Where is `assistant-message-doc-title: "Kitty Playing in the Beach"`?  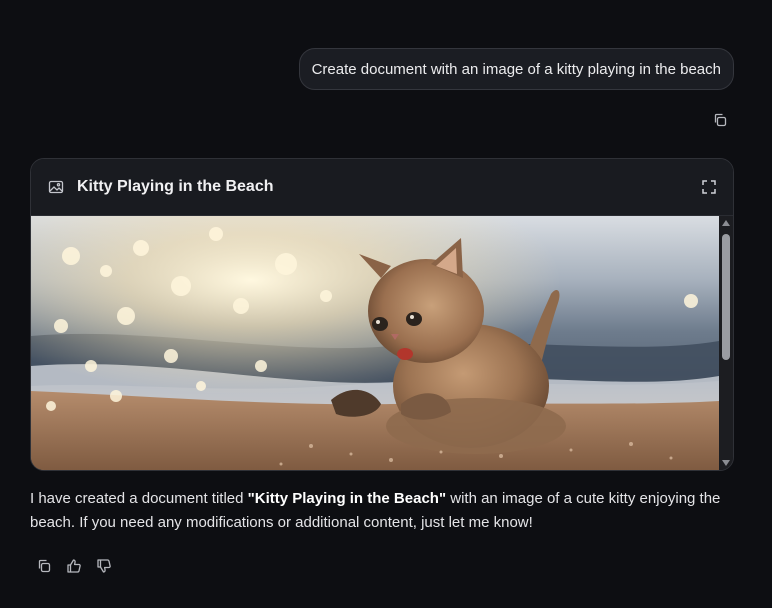 assistant-message-doc-title: "Kitty Playing in the Beach" is located at coordinates (347, 498).